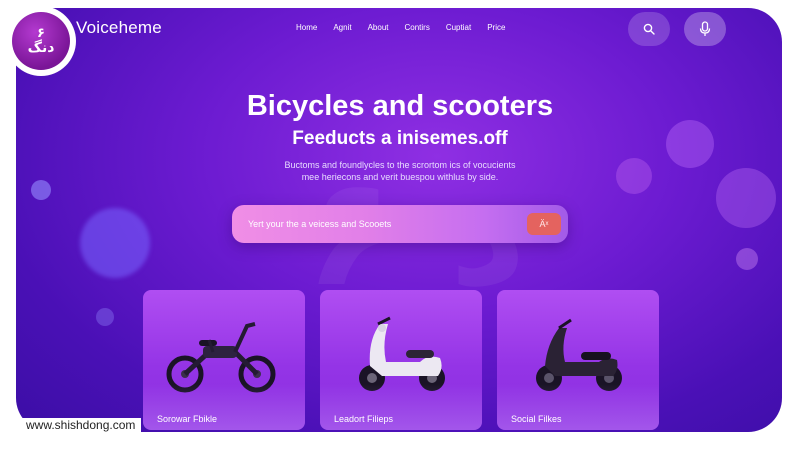 The image size is (800, 450). What do you see at coordinates (187, 419) in the screenshot?
I see `card-label: Sorowar Fbikle` at bounding box center [187, 419].